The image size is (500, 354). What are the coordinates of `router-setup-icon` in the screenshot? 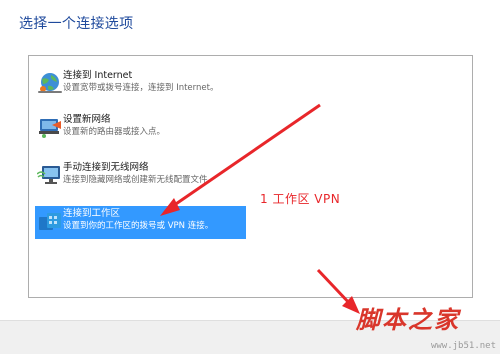 It's located at (50, 127).